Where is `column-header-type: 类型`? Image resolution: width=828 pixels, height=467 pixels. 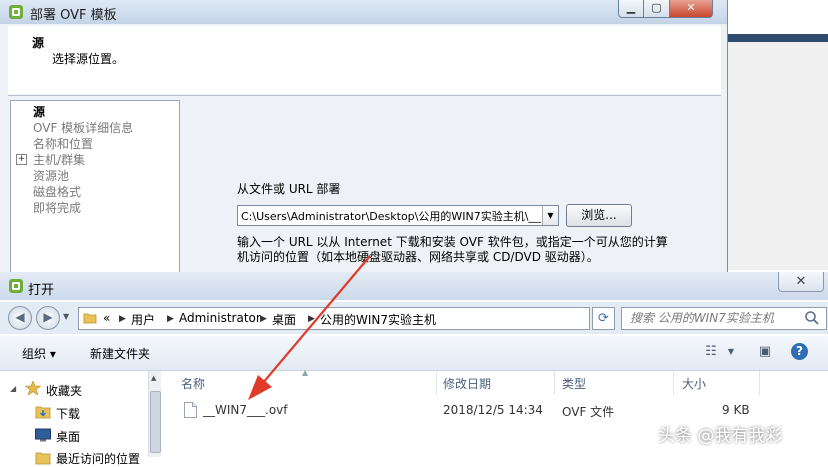 column-header-type: 类型 is located at coordinates (574, 383).